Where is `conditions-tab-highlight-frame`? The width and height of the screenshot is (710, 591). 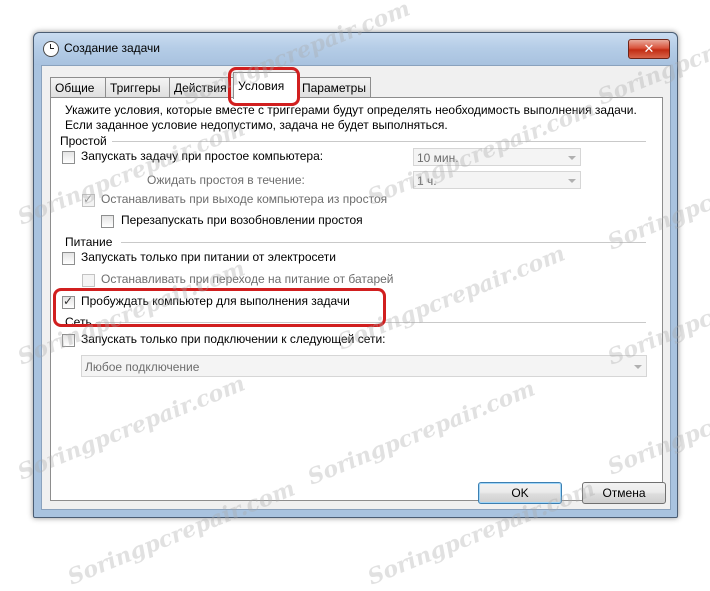 conditions-tab-highlight-frame is located at coordinates (264, 86).